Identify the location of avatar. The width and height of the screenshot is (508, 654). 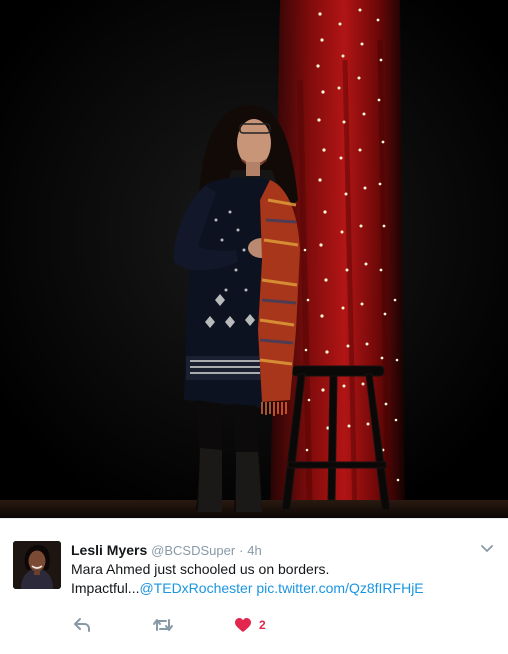
(37, 565).